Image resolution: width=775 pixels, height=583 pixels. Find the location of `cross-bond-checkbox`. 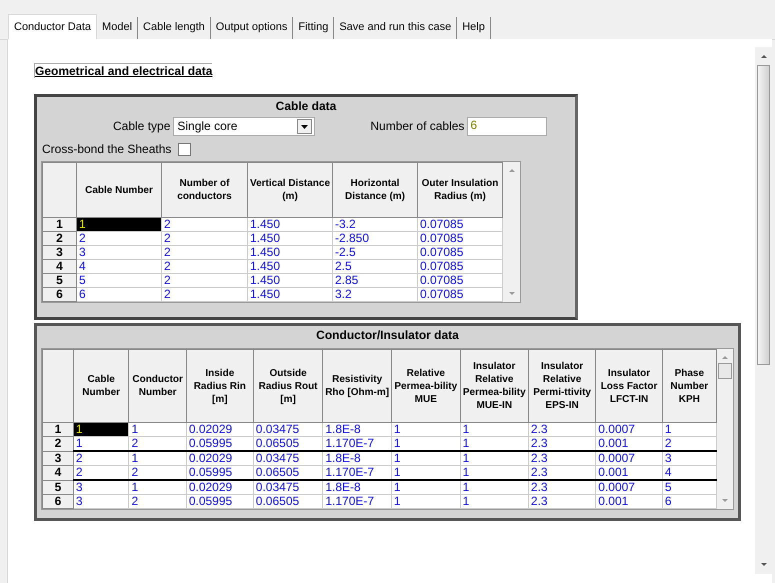

cross-bond-checkbox is located at coordinates (185, 149).